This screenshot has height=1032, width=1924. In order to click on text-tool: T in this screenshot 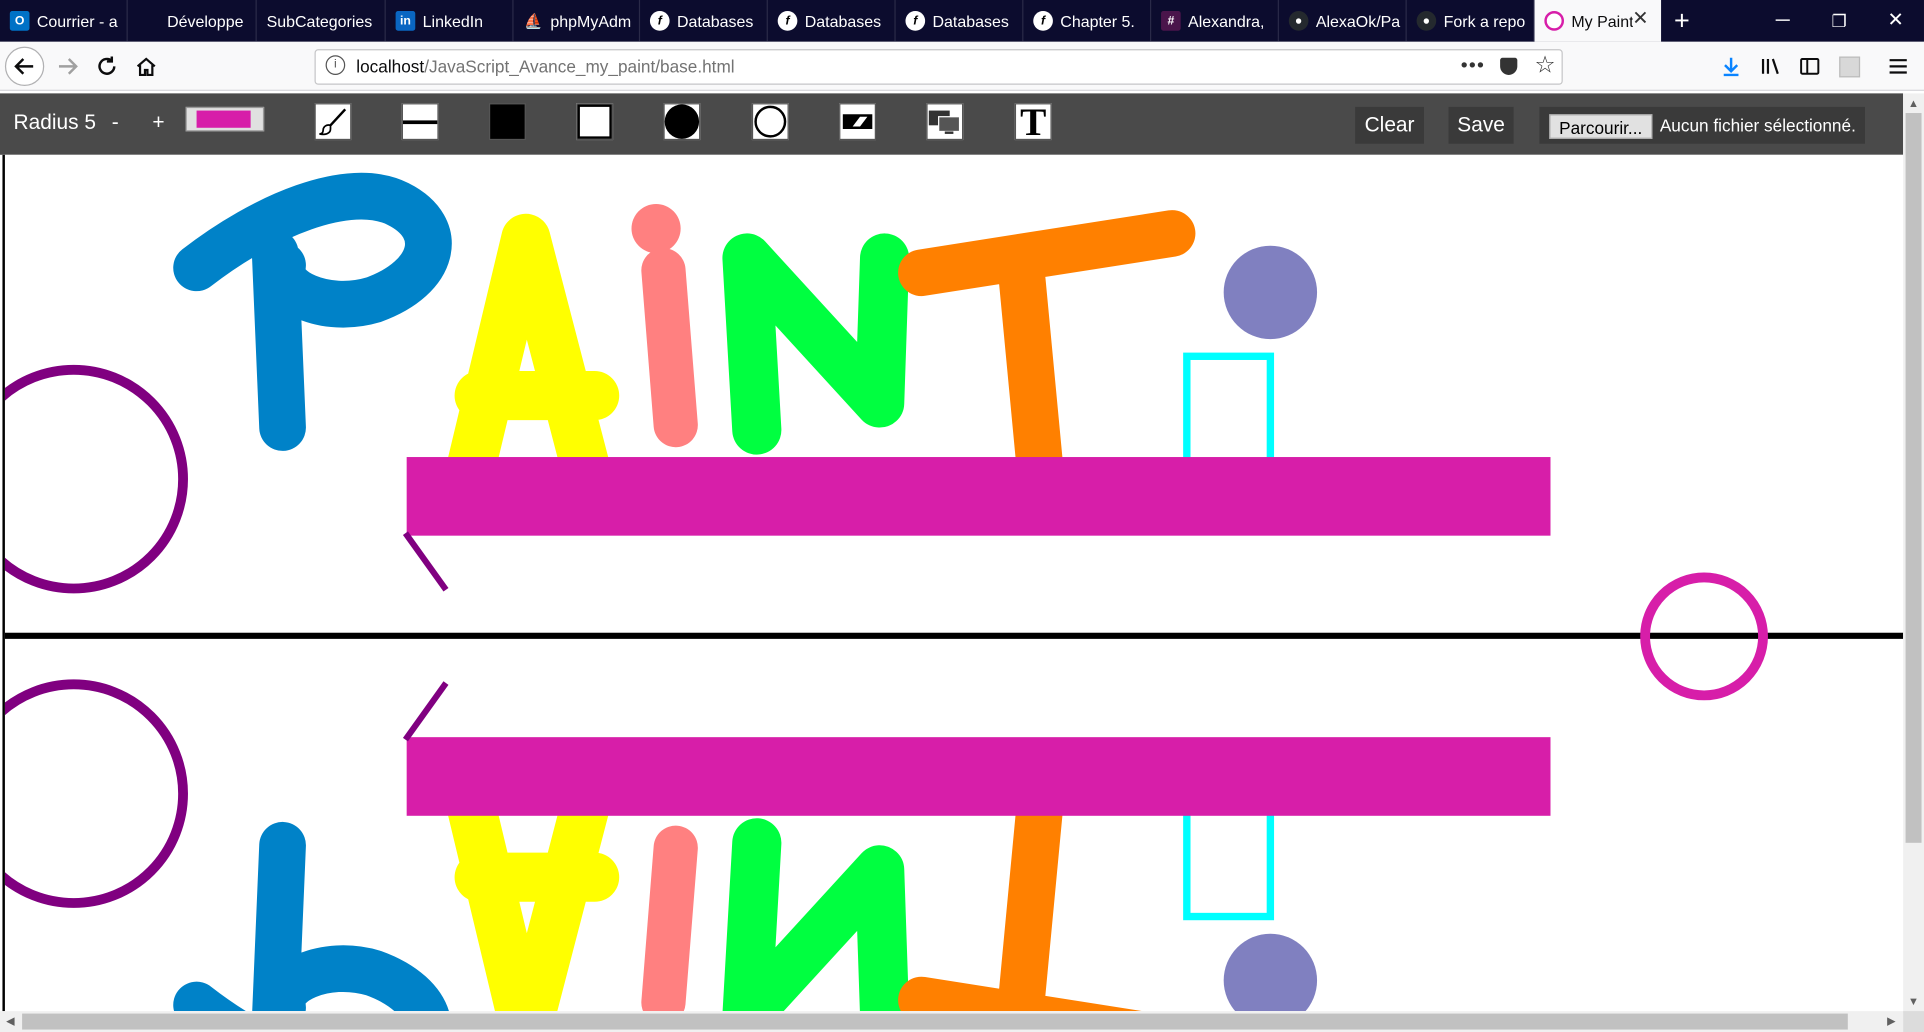, I will do `click(1033, 121)`.